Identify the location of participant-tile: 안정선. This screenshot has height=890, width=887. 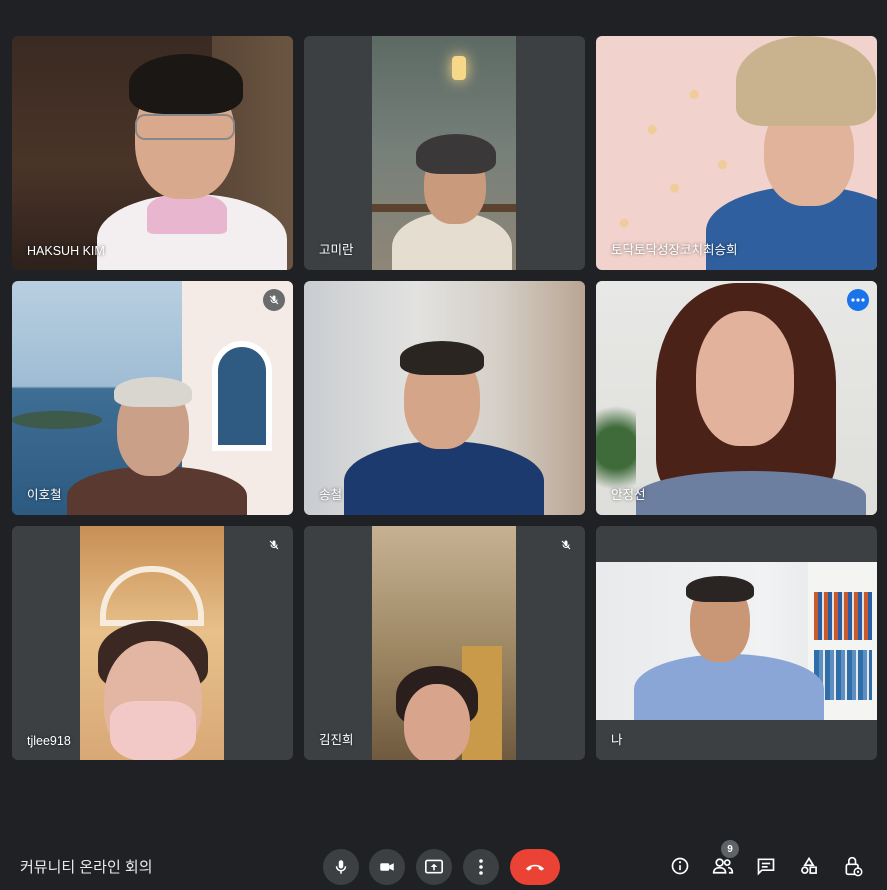
(736, 398).